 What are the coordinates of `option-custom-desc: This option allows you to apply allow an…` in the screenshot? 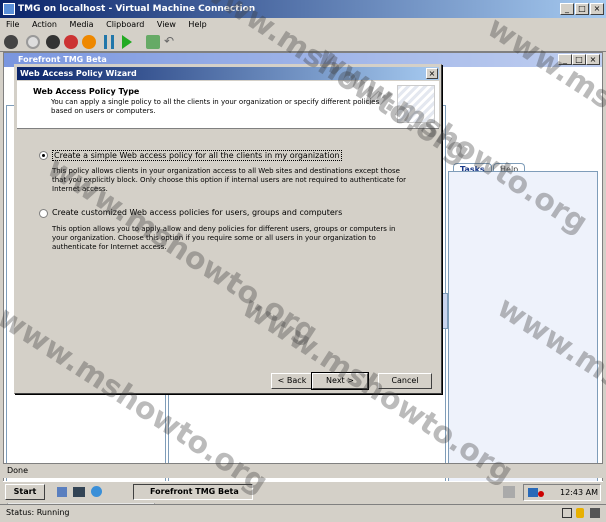 It's located at (224, 238).